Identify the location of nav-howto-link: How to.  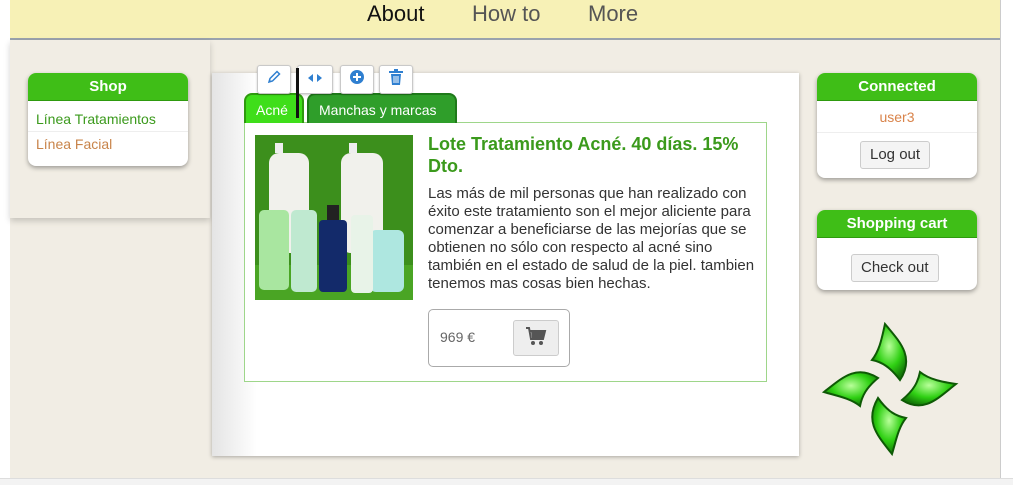
(506, 13).